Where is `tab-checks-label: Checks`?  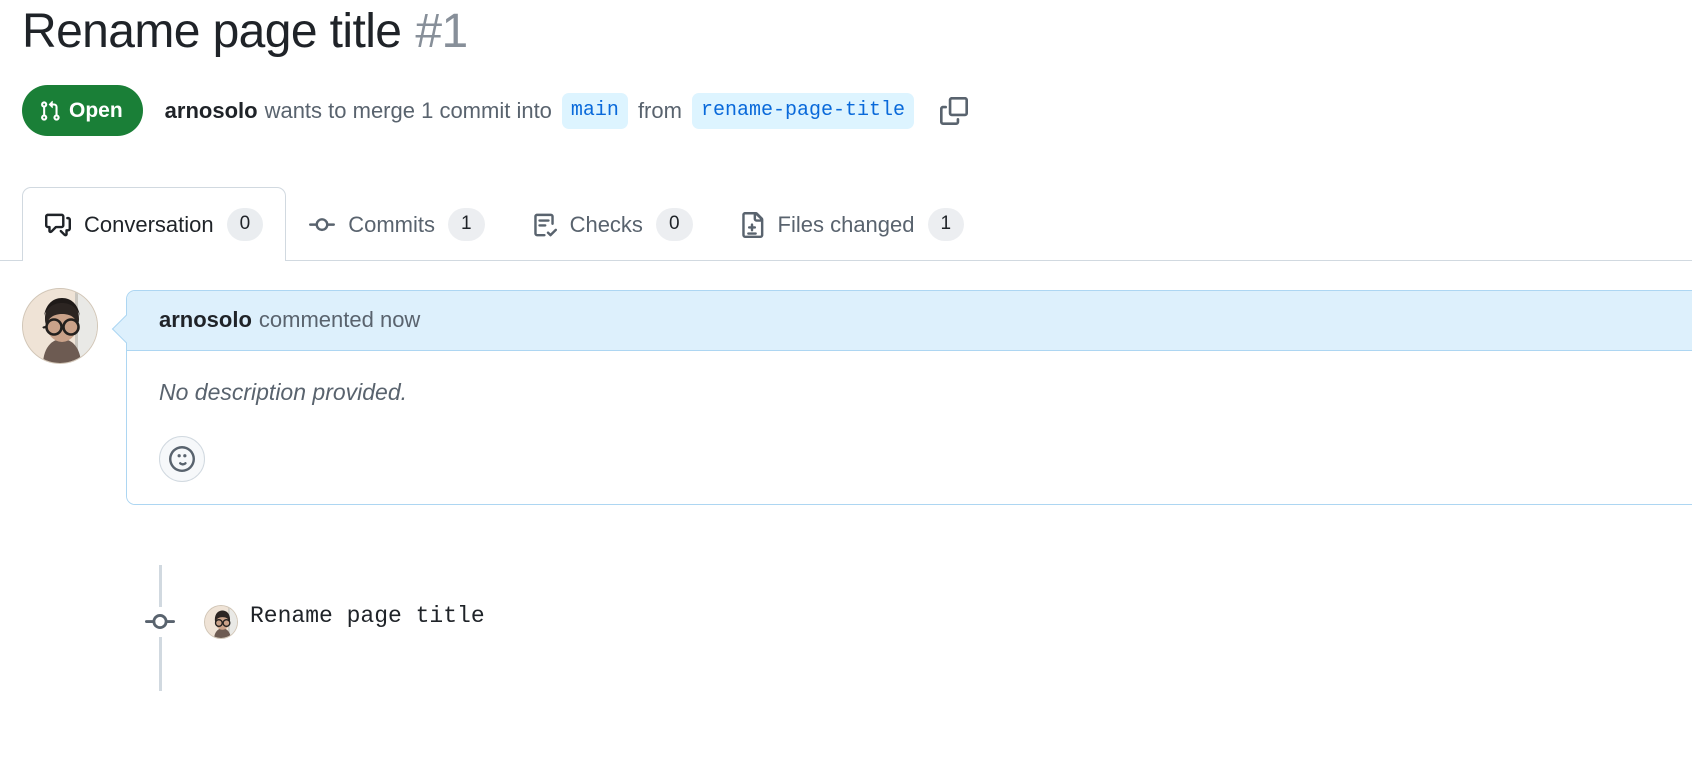
tab-checks-label: Checks is located at coordinates (606, 224).